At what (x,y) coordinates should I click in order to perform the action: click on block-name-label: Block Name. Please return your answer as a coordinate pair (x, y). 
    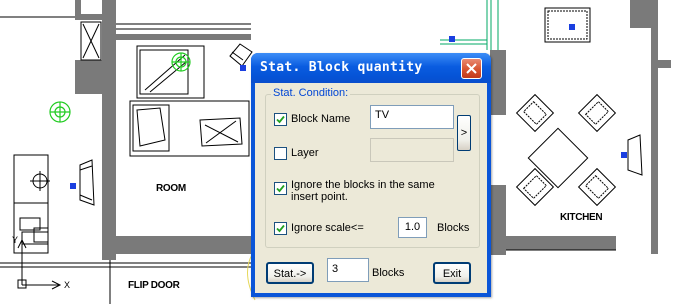
    Looking at the image, I should click on (321, 119).